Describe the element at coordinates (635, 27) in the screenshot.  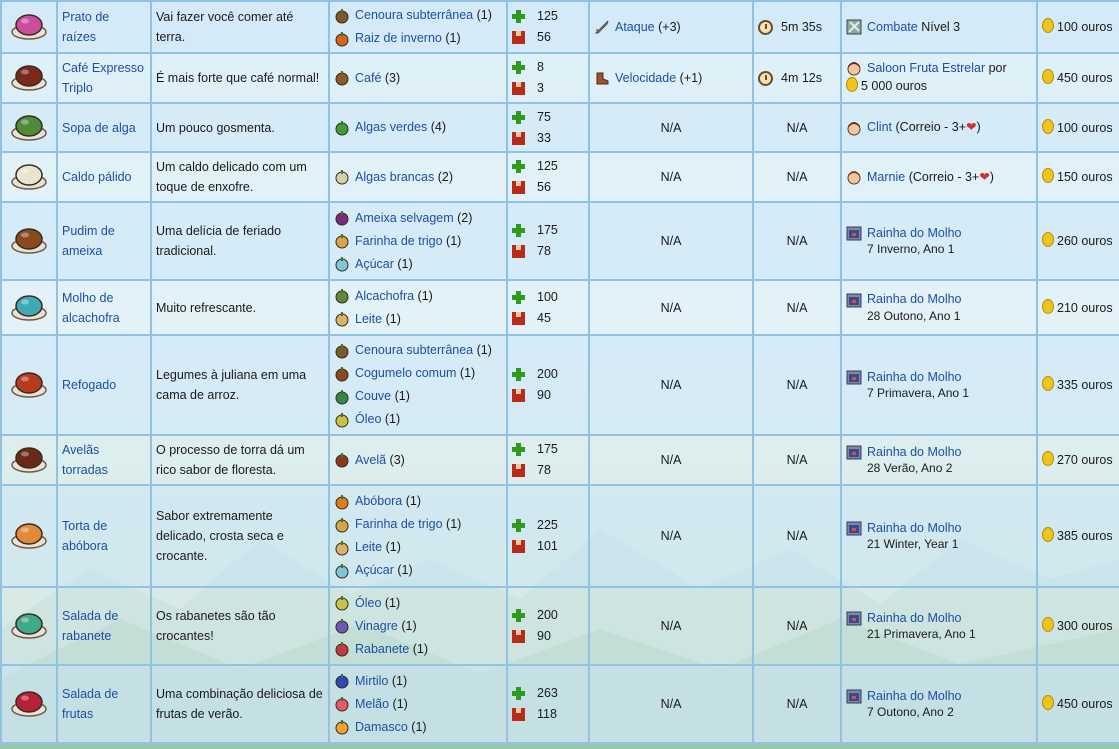
I see `buff-link: Ataque` at that location.